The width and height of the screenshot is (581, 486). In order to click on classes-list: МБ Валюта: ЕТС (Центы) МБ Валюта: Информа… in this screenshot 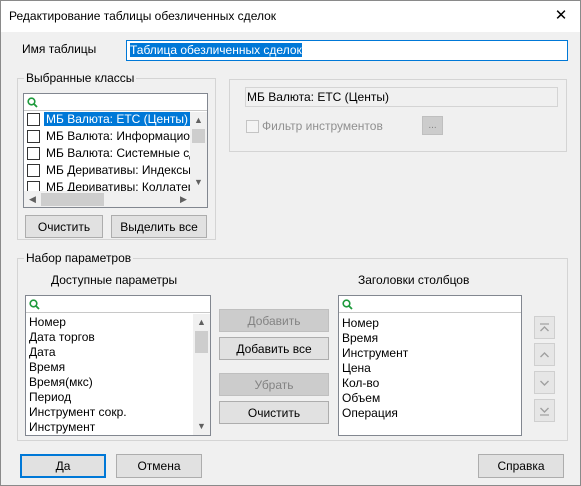, I will do `click(115, 150)`.